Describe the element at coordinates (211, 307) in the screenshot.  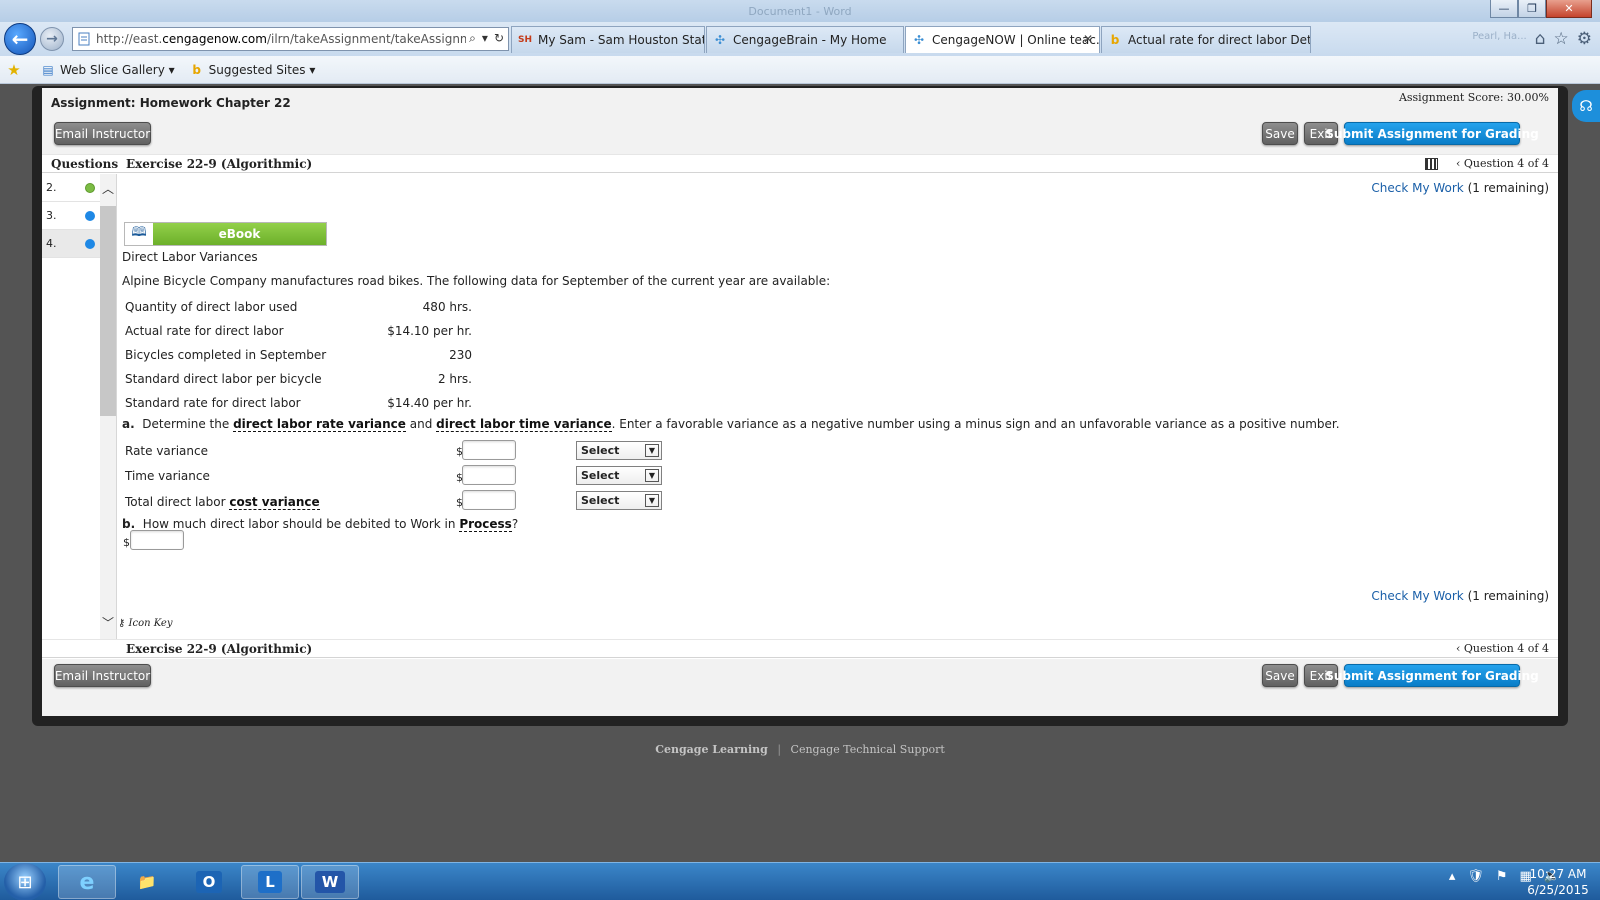
I see `data-row-label: Quantity of direct labor used` at that location.